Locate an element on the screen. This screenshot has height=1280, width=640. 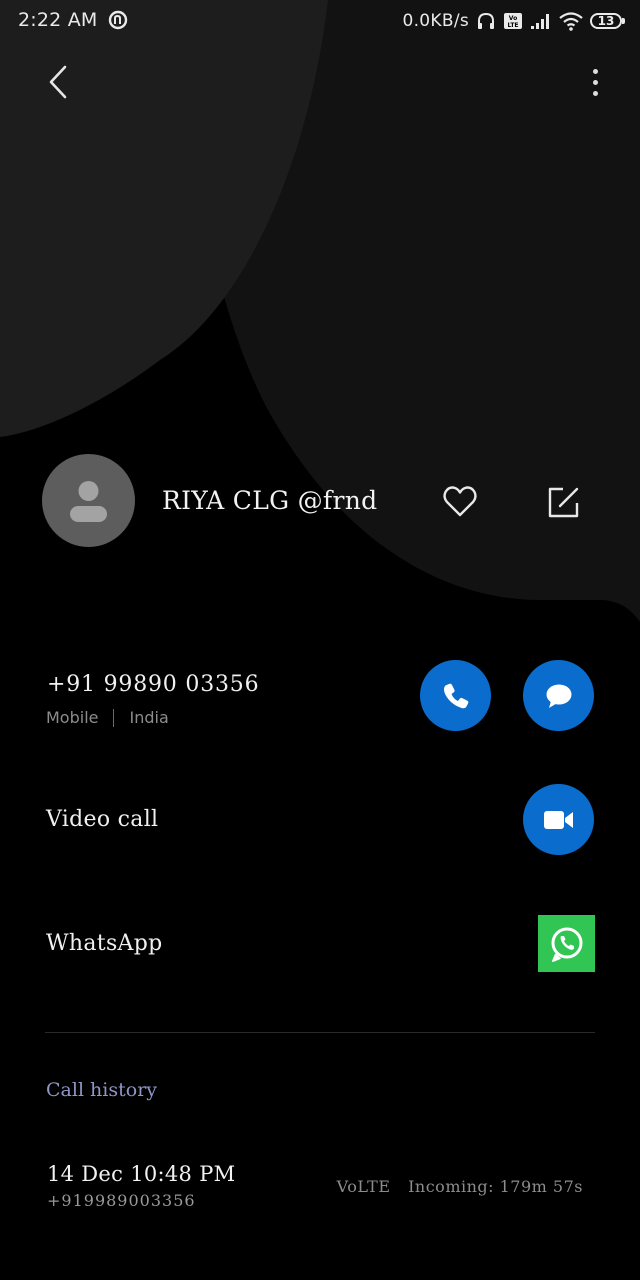
edit-contact-button is located at coordinates (563, 502).